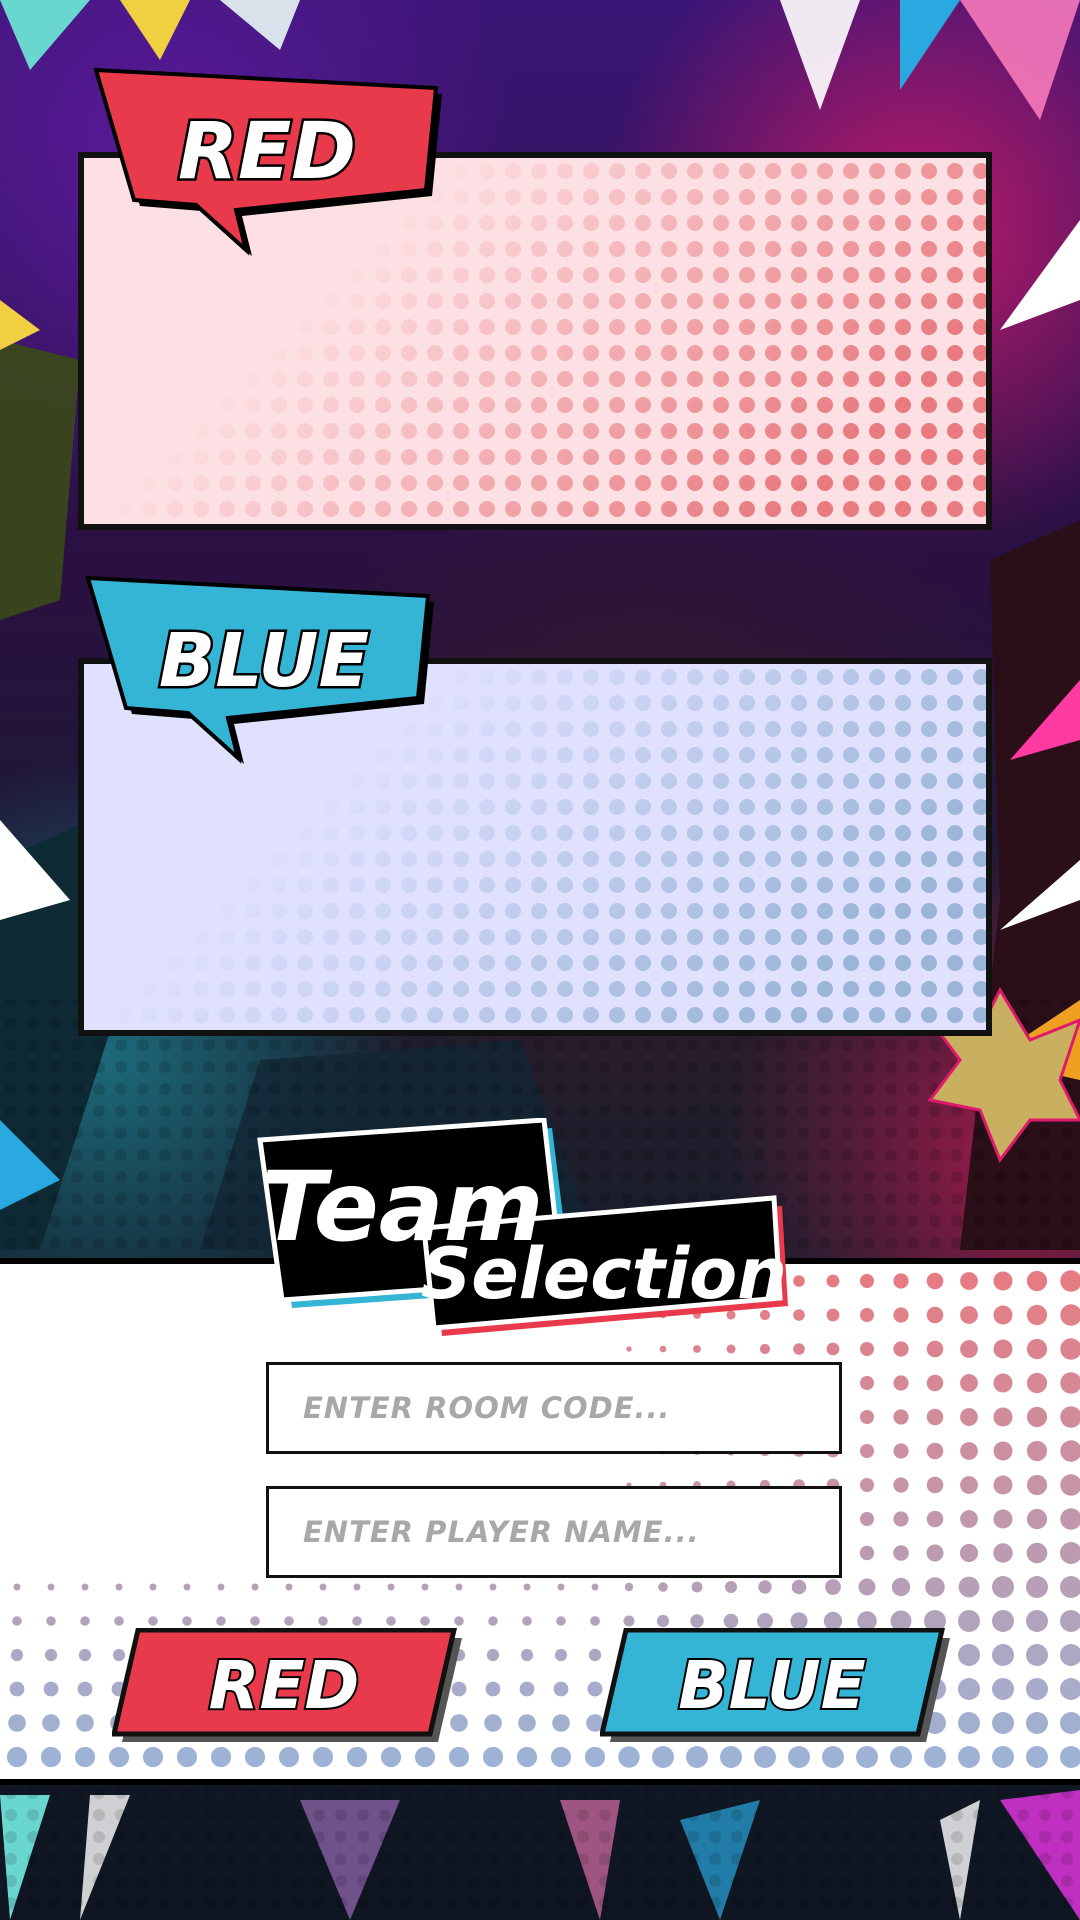  I want to click on blue-team-badge: BLUE, so click(259, 669).